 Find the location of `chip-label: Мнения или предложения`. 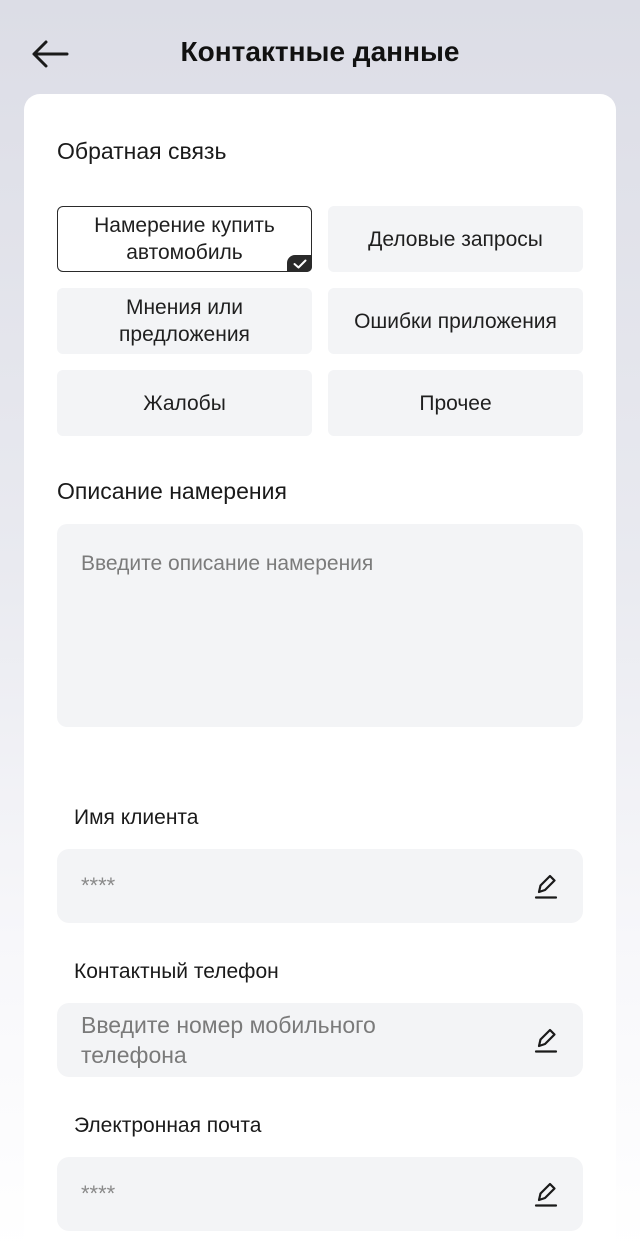

chip-label: Мнения или предложения is located at coordinates (184, 321).